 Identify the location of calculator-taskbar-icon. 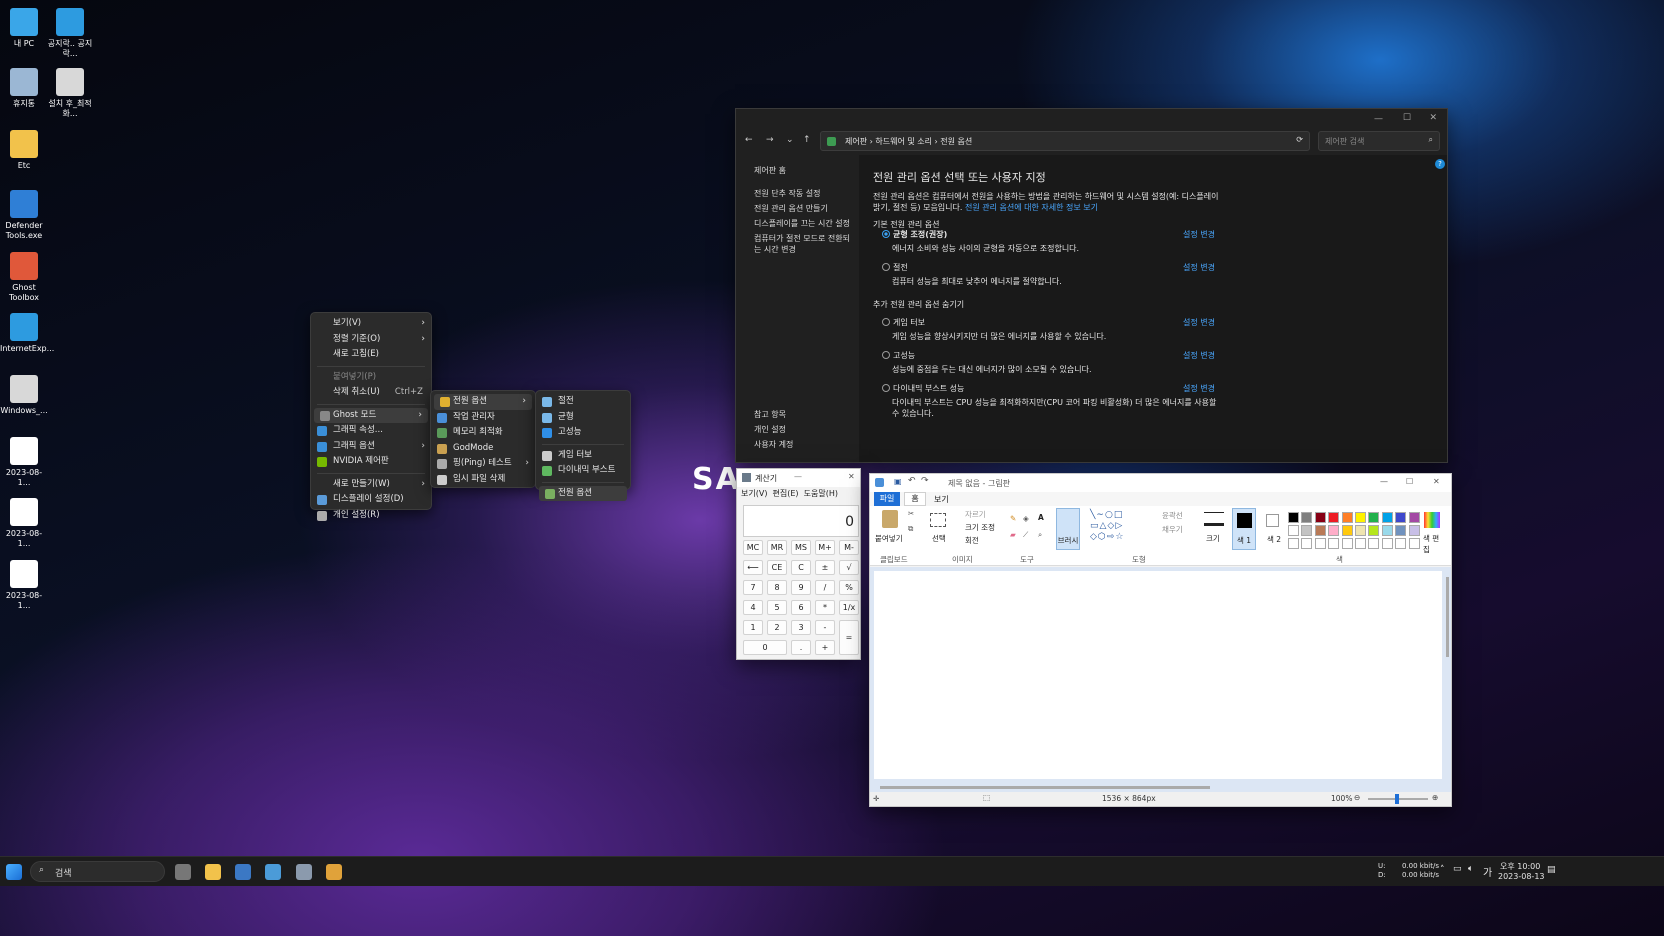
(304, 872).